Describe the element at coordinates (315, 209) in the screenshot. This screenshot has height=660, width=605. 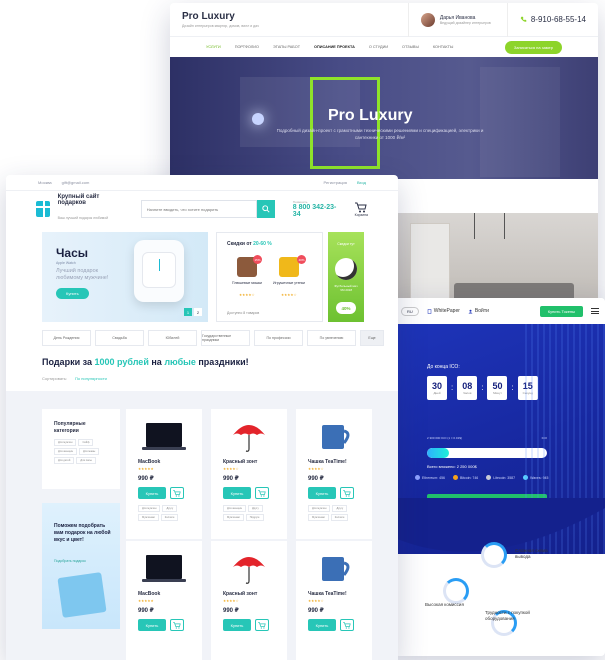
I see `gift-phone: Позвонить 8 800 342-23-34` at that location.